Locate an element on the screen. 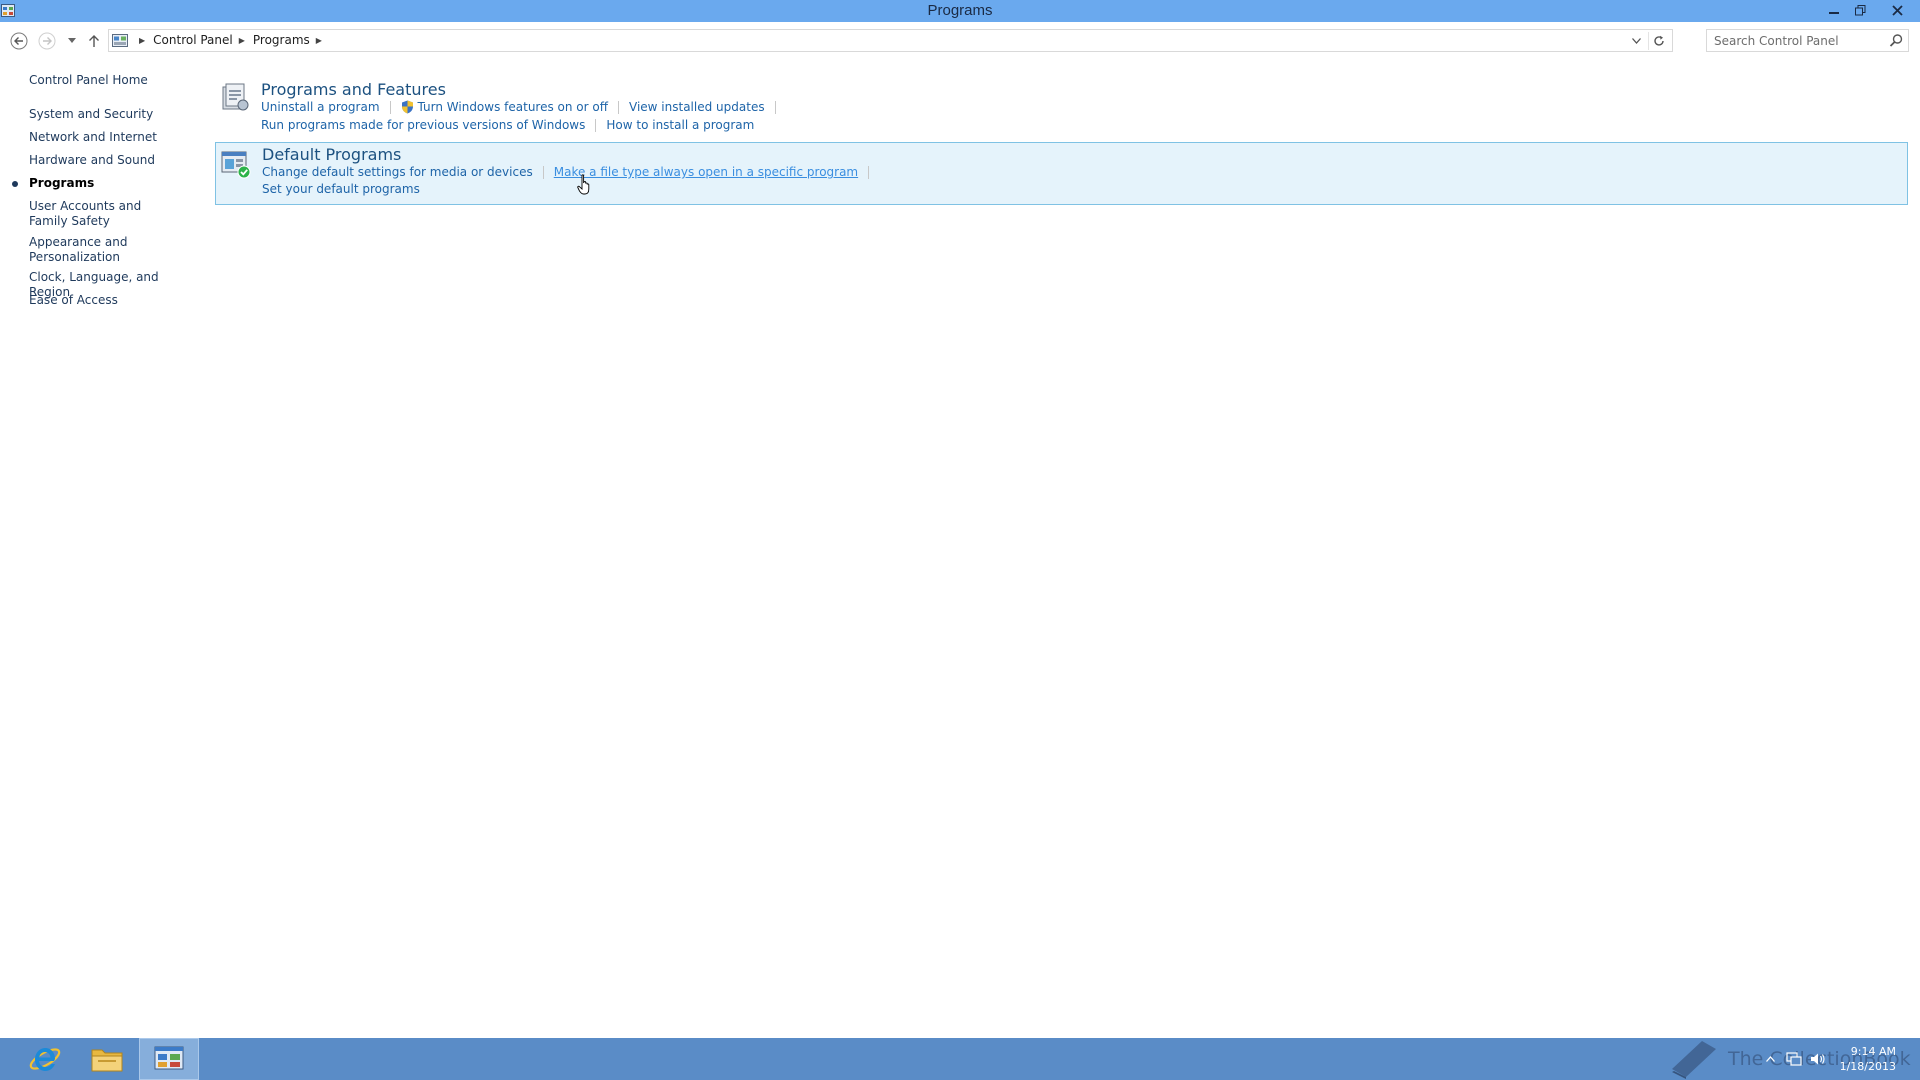  breadcrumb-programs: Programs is located at coordinates (281, 40).